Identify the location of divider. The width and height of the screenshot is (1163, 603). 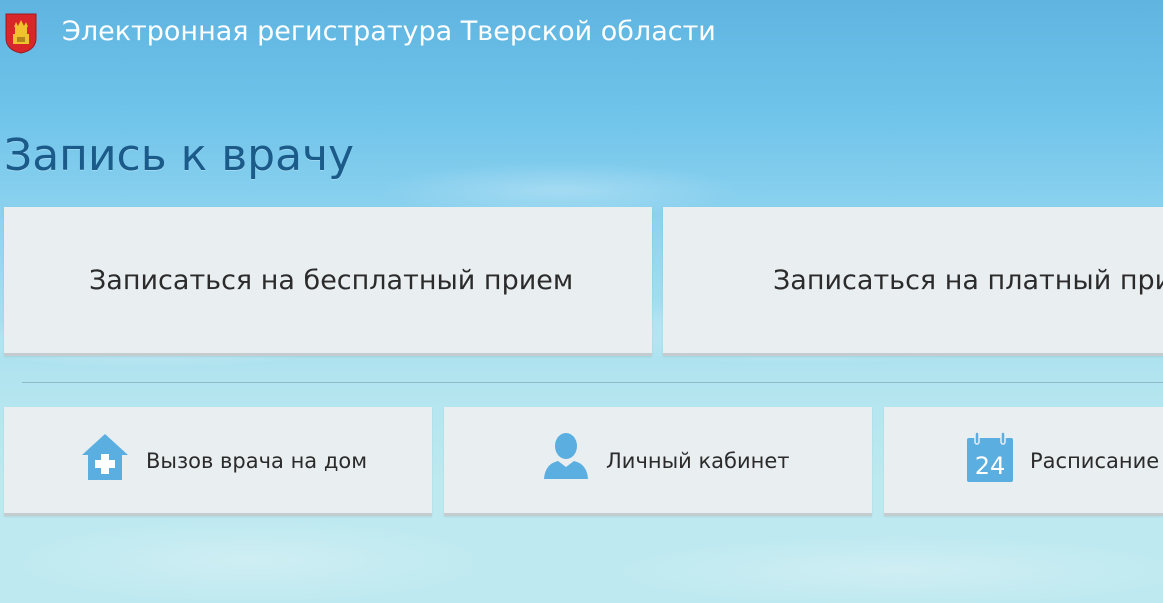
(592, 382).